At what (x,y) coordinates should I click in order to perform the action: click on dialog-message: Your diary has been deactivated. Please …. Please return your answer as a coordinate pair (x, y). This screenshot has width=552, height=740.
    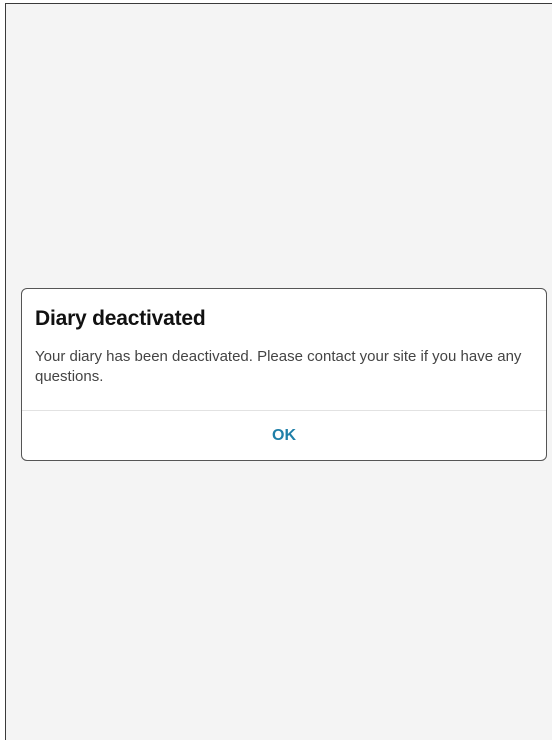
    Looking at the image, I should click on (278, 366).